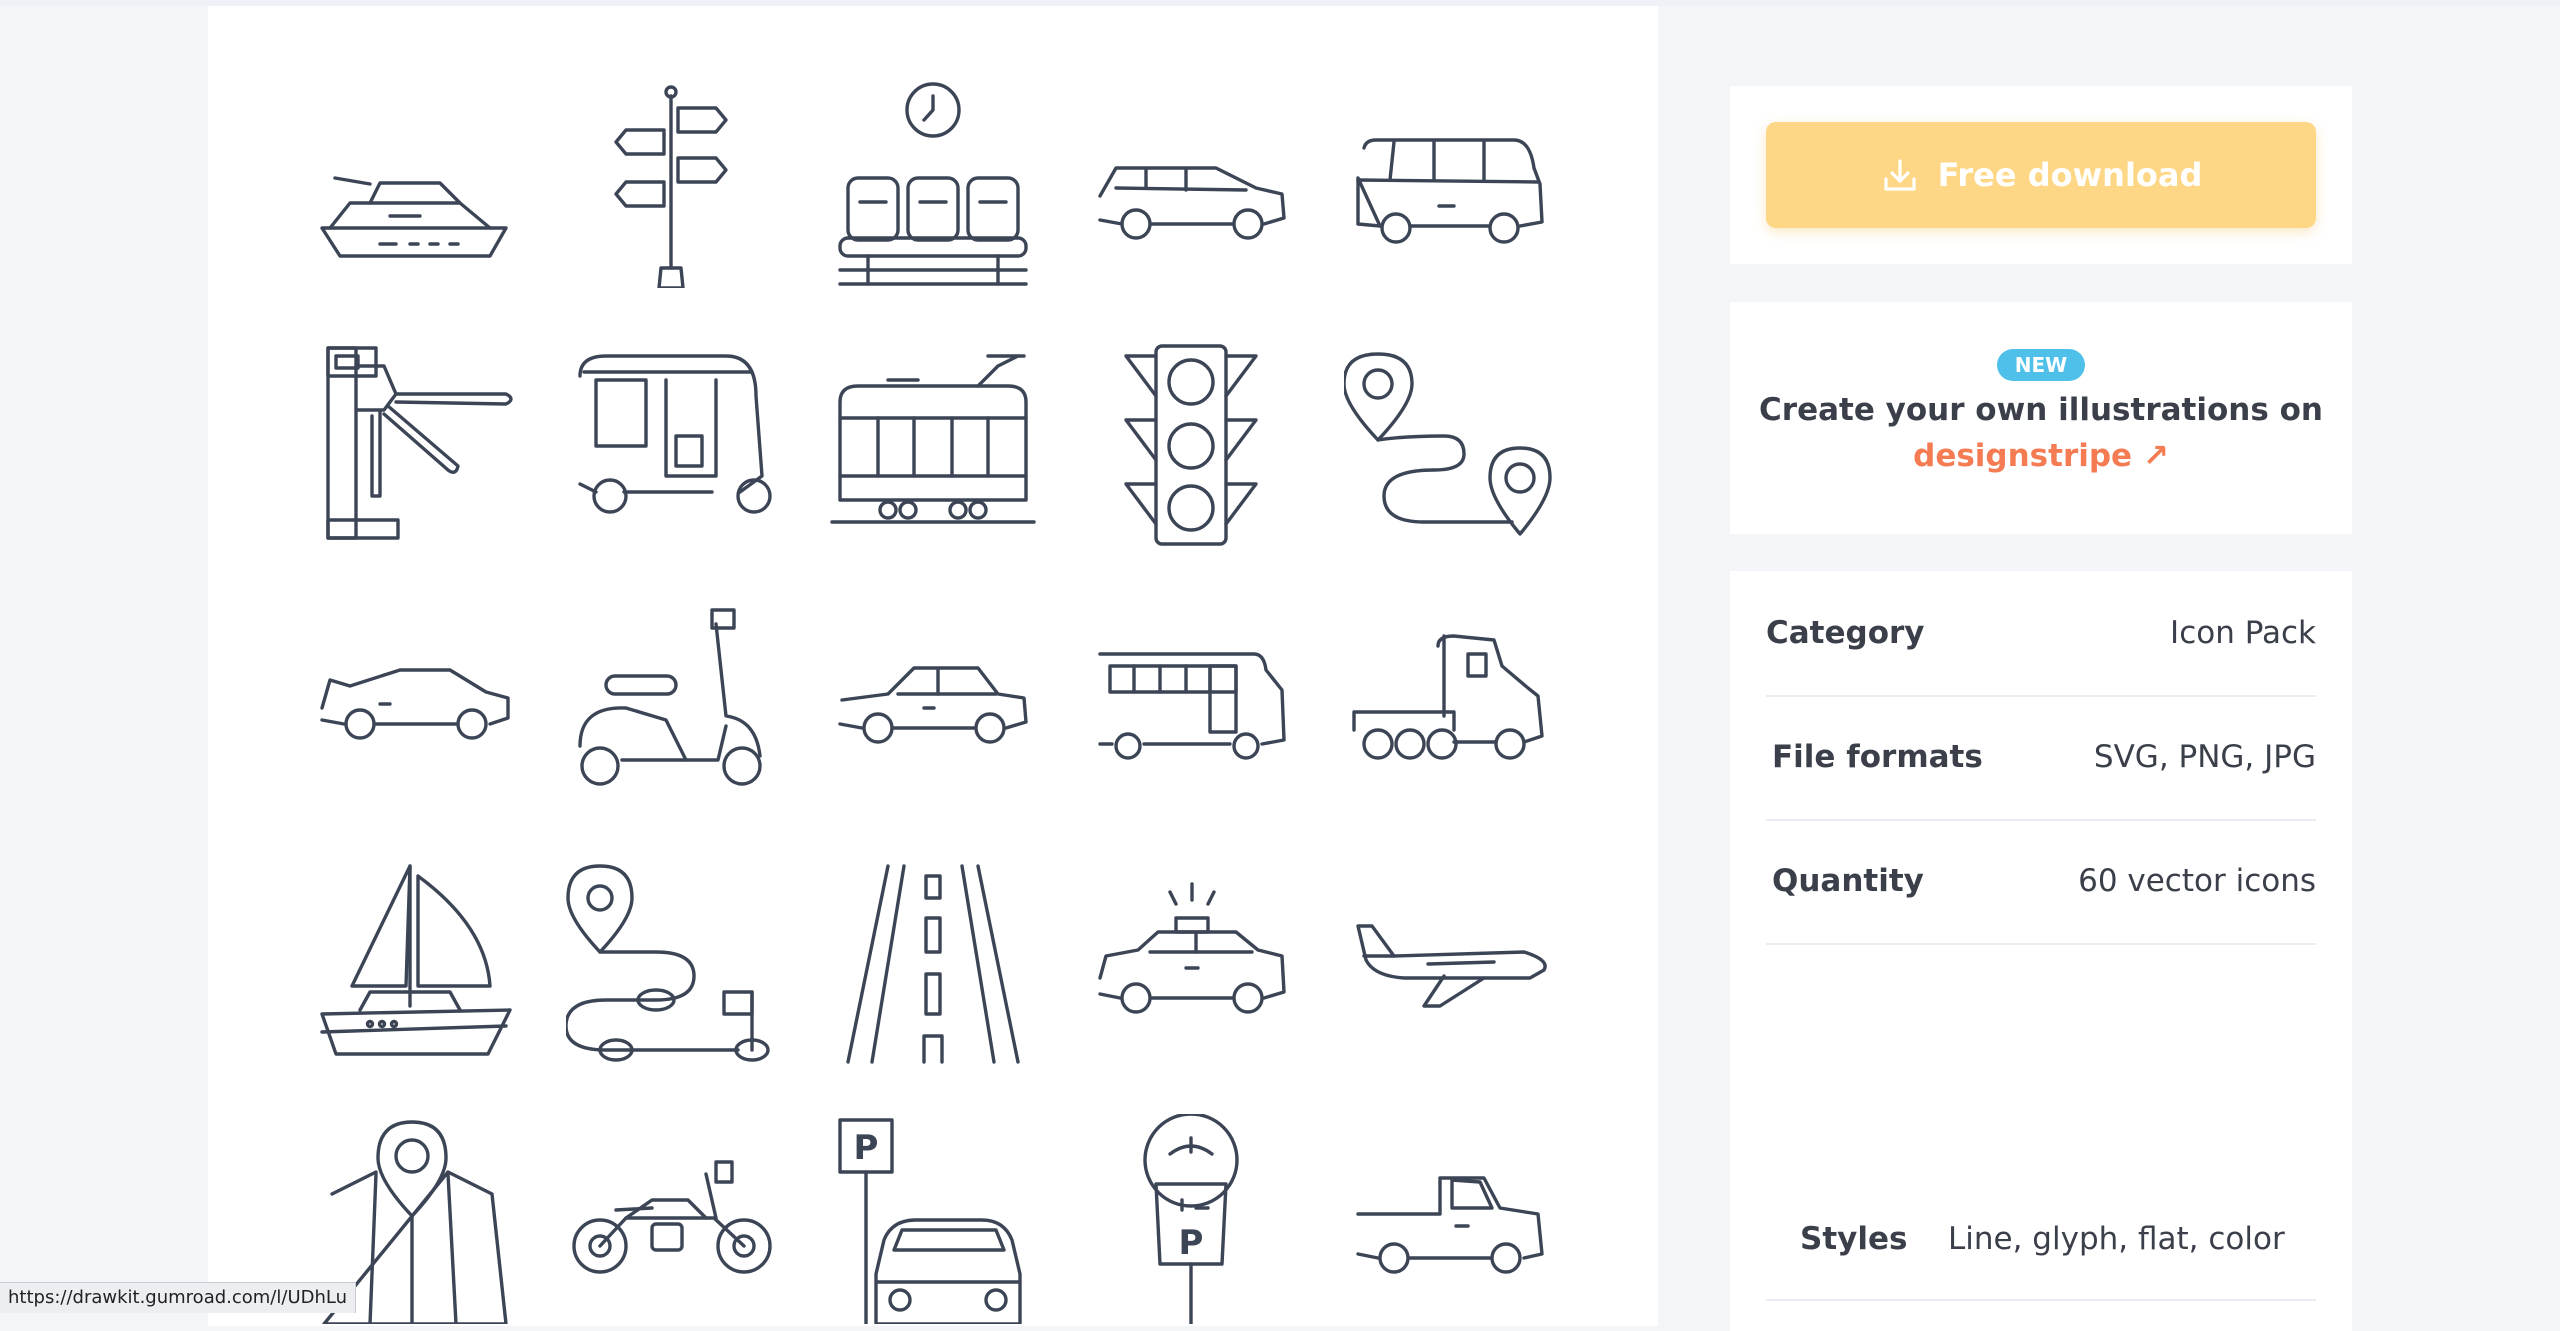 This screenshot has width=2560, height=1331. What do you see at coordinates (2041, 1300) in the screenshot?
I see `divider` at bounding box center [2041, 1300].